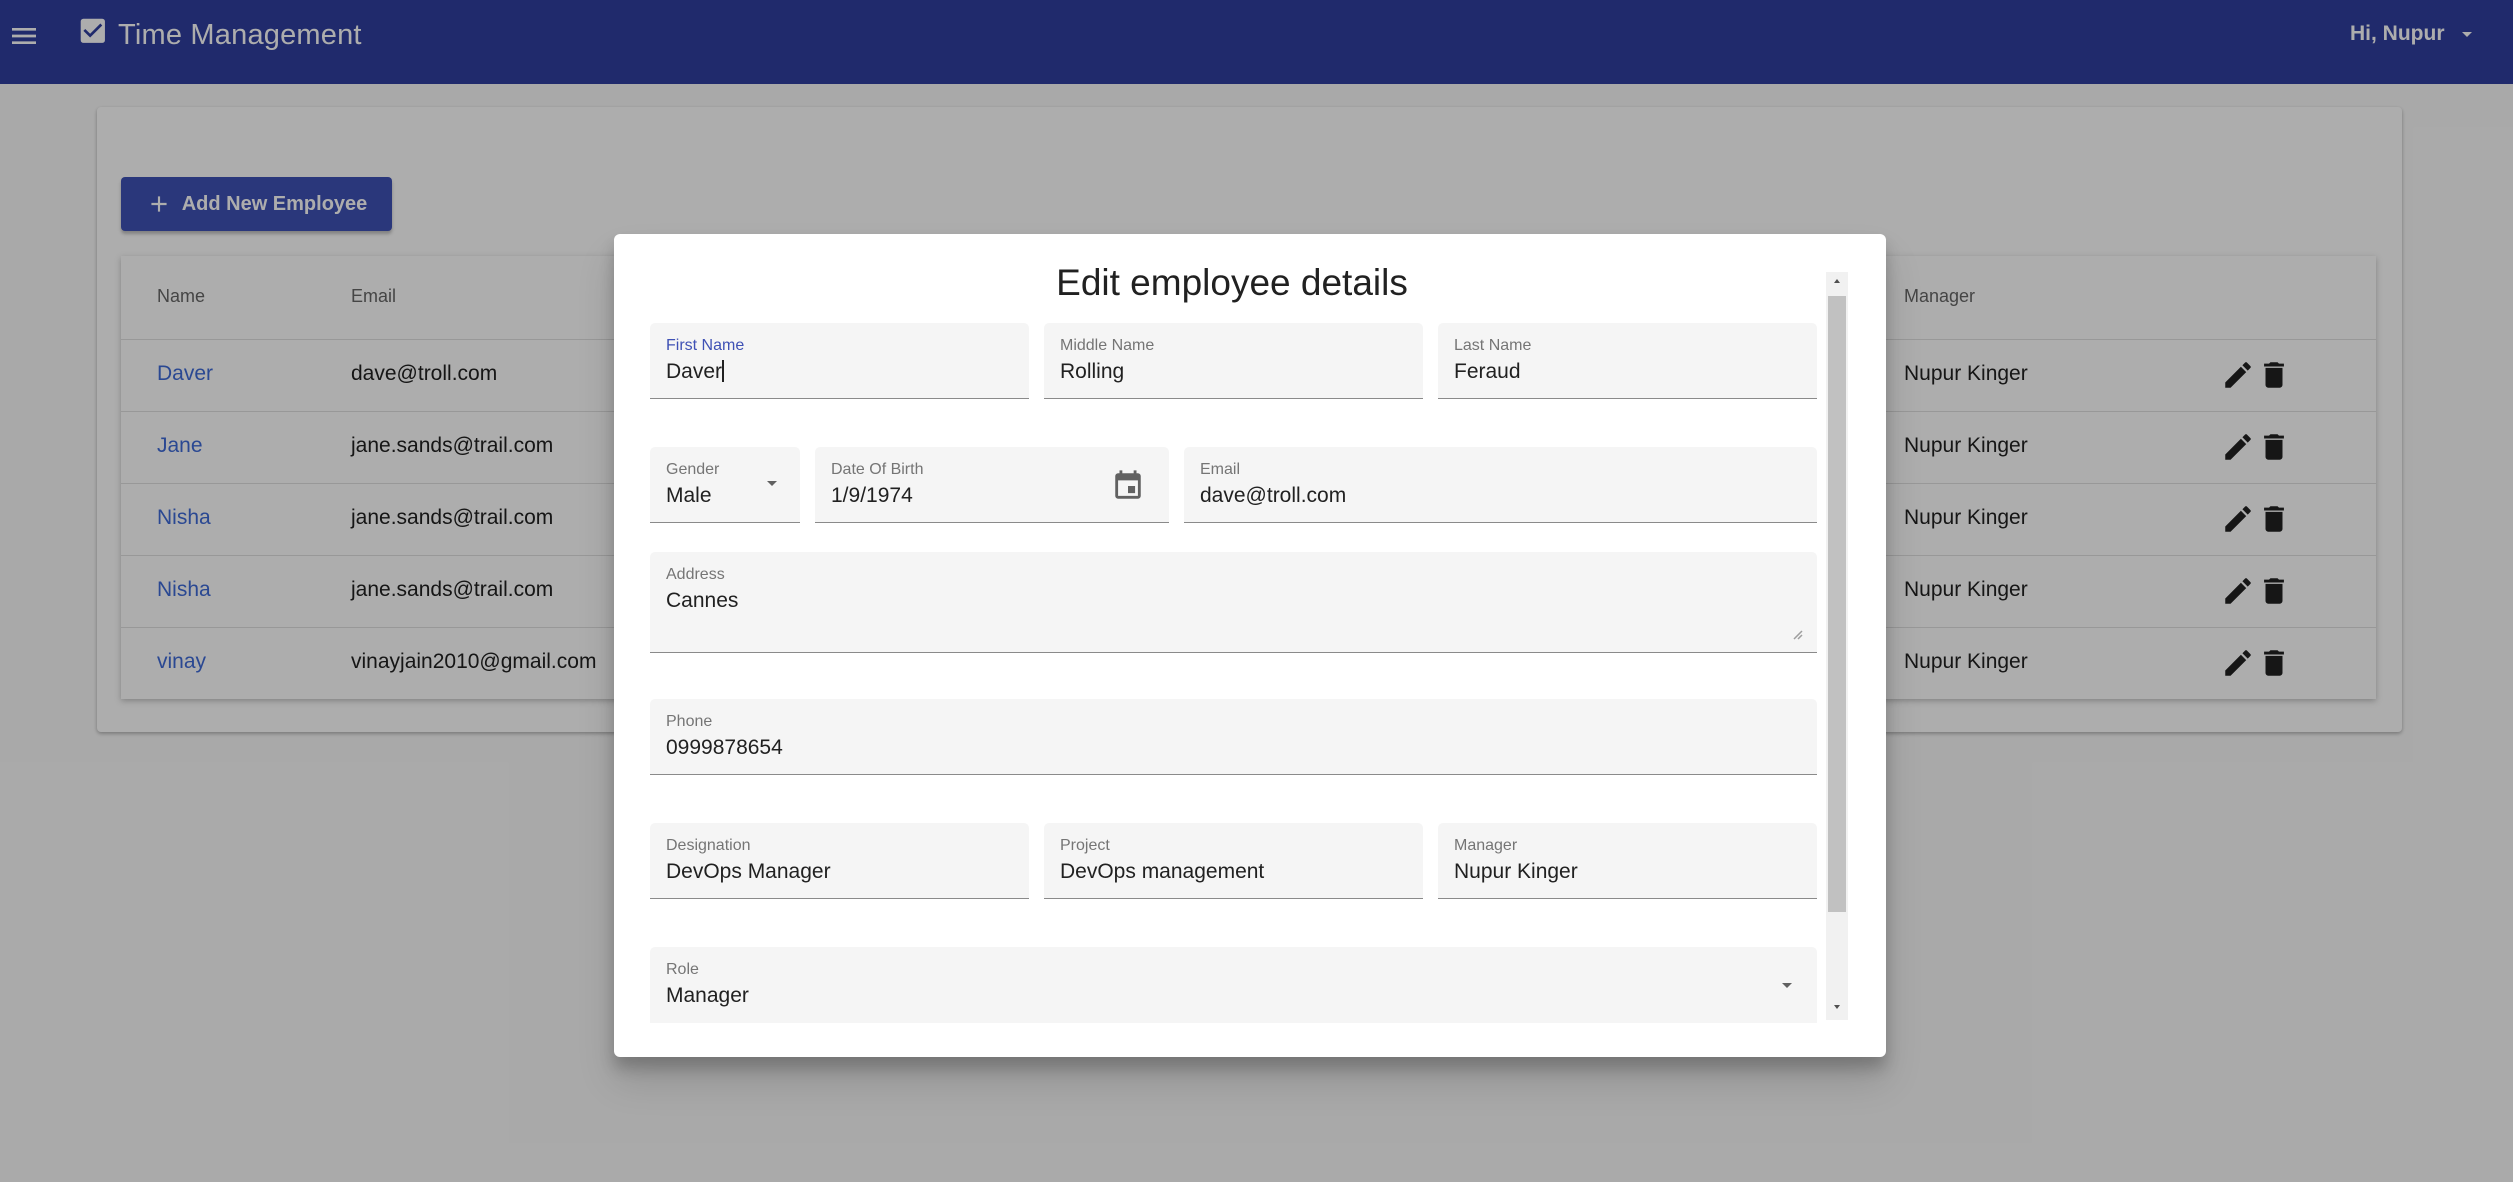 The height and width of the screenshot is (1182, 2513). I want to click on date-of-birth-field: Date Of Birth 1/9/1974, so click(992, 485).